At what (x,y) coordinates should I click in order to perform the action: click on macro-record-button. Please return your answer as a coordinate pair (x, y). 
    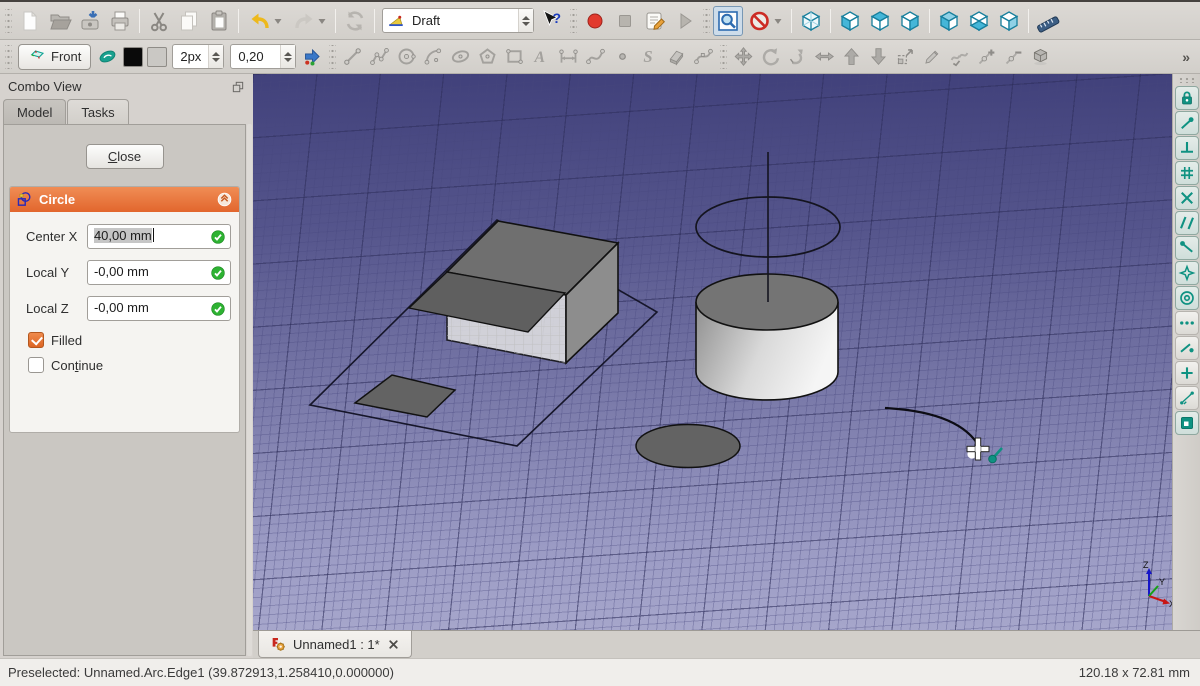
    Looking at the image, I should click on (595, 21).